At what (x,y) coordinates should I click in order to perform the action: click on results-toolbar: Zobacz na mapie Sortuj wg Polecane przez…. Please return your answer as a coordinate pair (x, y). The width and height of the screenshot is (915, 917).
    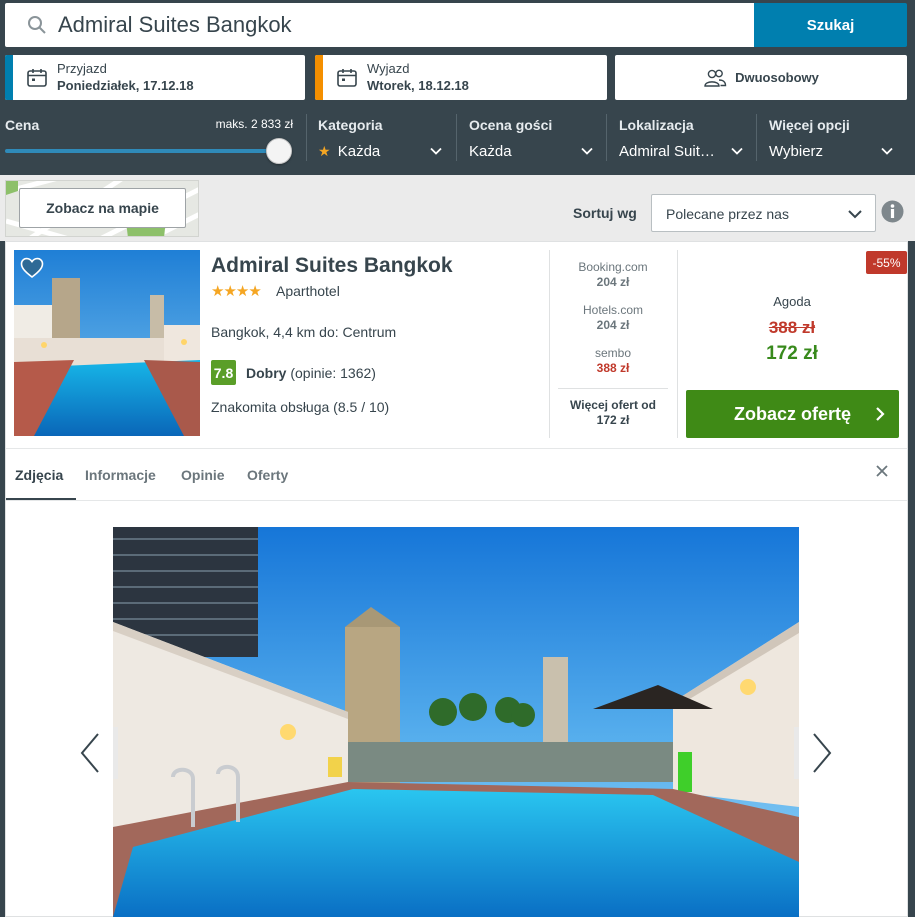
    Looking at the image, I should click on (457, 208).